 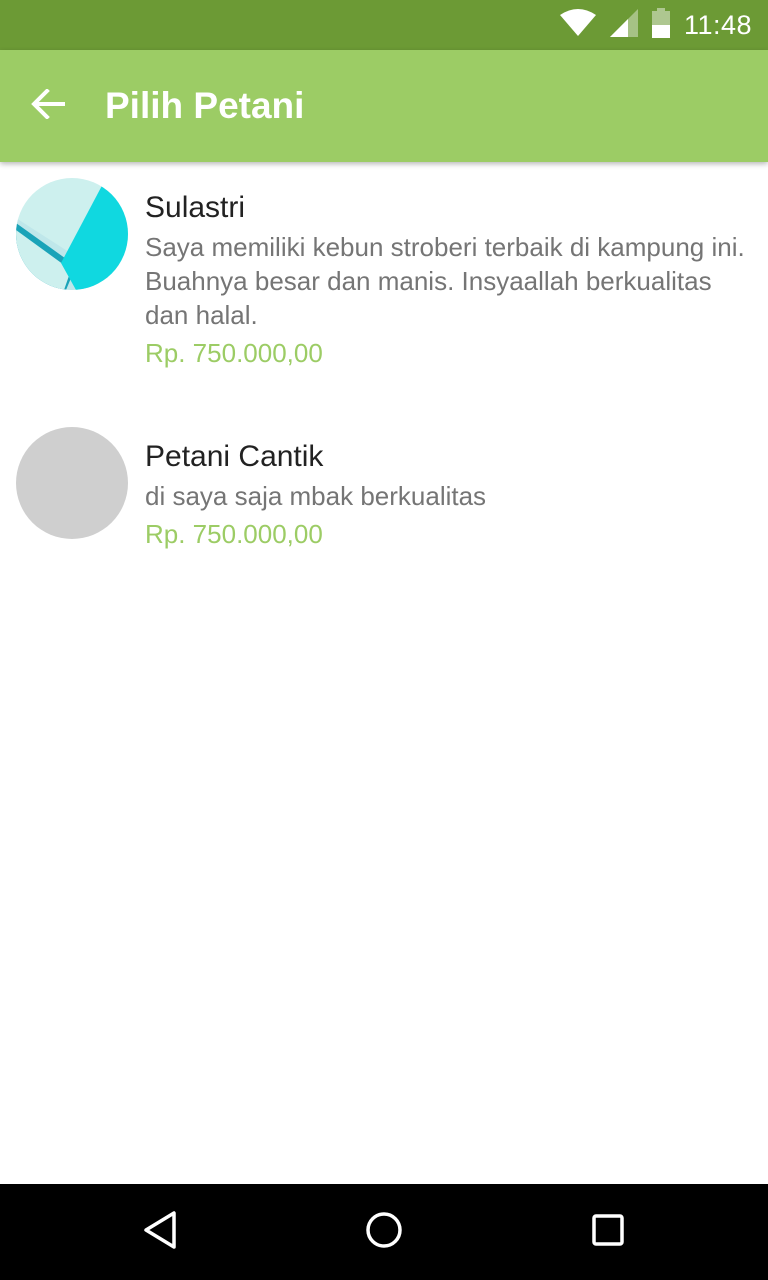 What do you see at coordinates (384, 106) in the screenshot?
I see `app-bar: Pilih Petani` at bounding box center [384, 106].